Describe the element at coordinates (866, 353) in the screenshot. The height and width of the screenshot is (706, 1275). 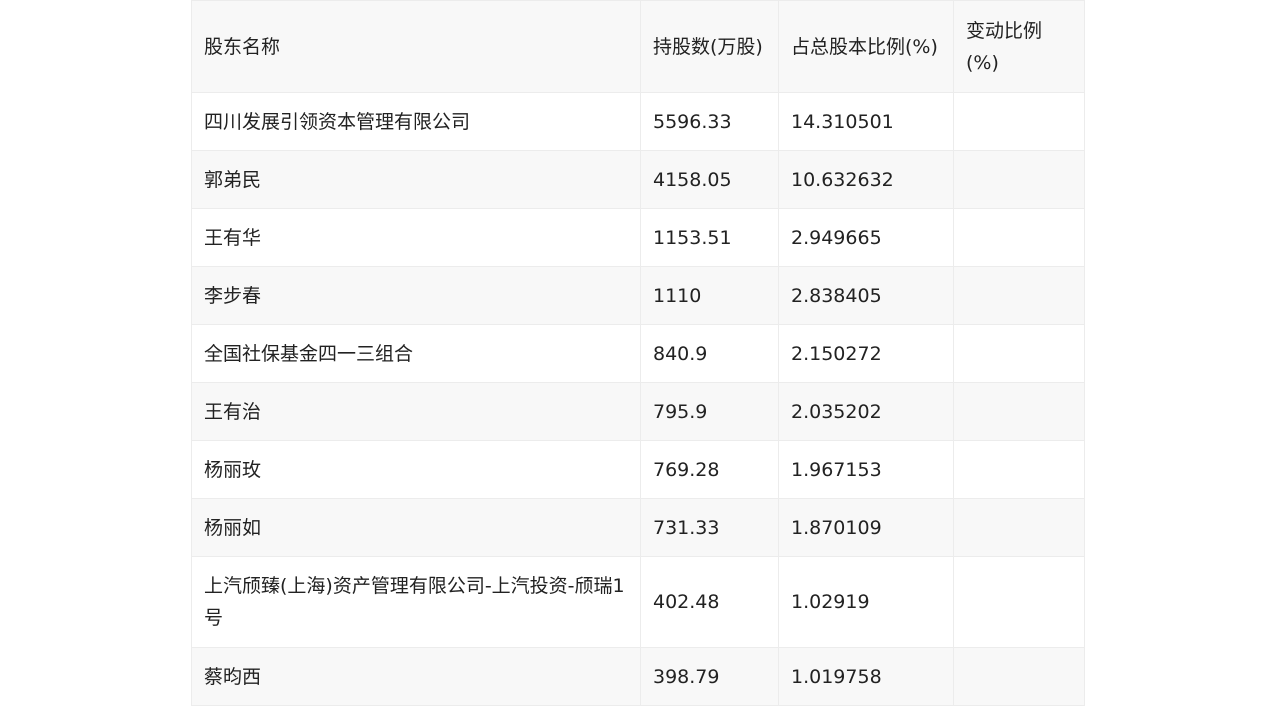
I see `cell-share-ratio: 2.150272` at that location.